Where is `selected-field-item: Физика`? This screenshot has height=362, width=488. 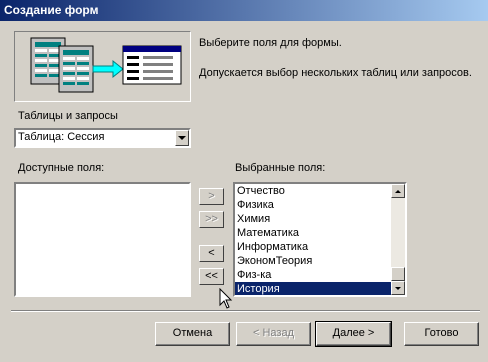
selected-field-item: Физика is located at coordinates (313, 205).